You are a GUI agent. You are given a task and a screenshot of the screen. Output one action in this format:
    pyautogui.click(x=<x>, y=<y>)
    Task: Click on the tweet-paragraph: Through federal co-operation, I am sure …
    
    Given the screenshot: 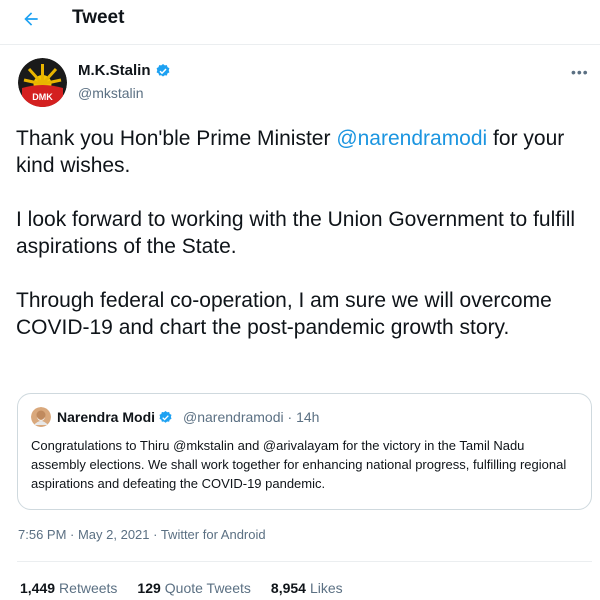 What is the action you would take?
    pyautogui.click(x=284, y=314)
    